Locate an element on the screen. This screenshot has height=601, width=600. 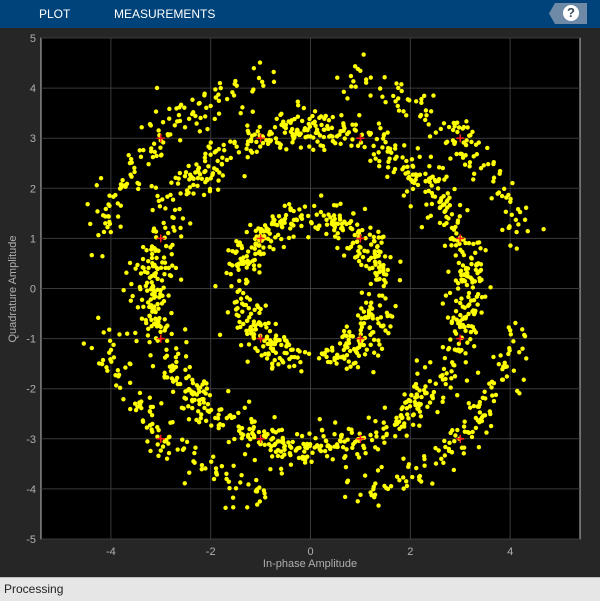
tab-measurements: MEASUREMENTS is located at coordinates (164, 14).